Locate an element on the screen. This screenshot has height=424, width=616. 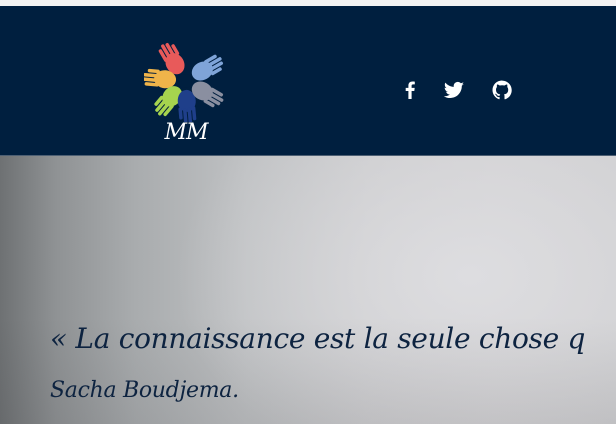
twitter-link is located at coordinates (454, 90).